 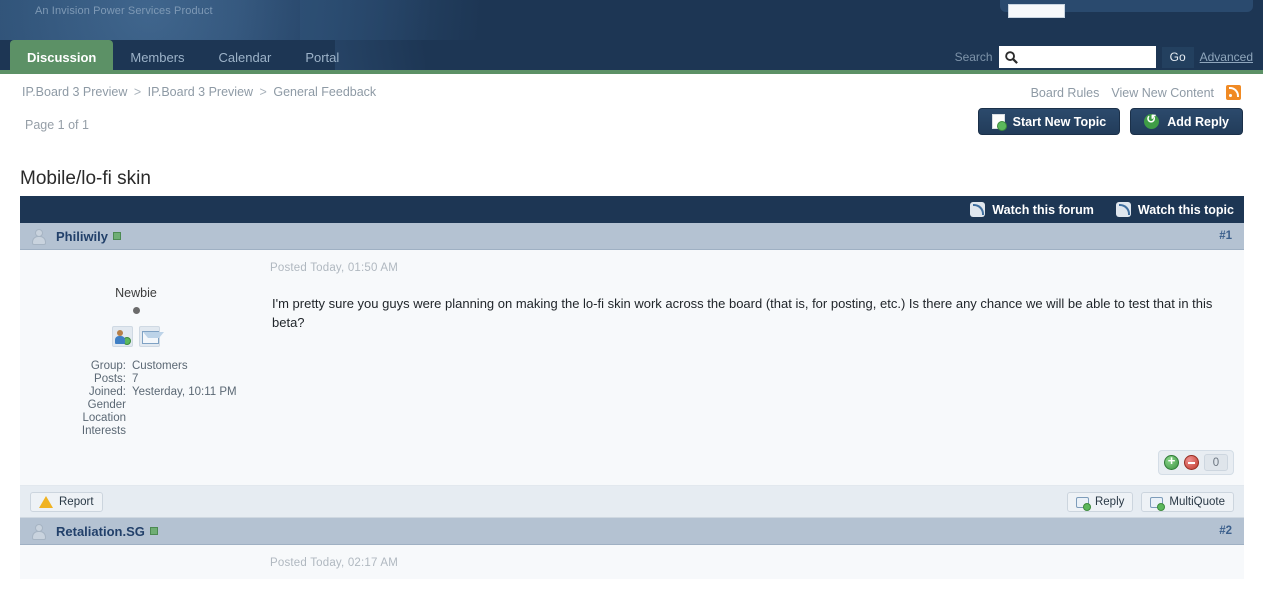 I want to click on report-button: Report, so click(x=66, y=502).